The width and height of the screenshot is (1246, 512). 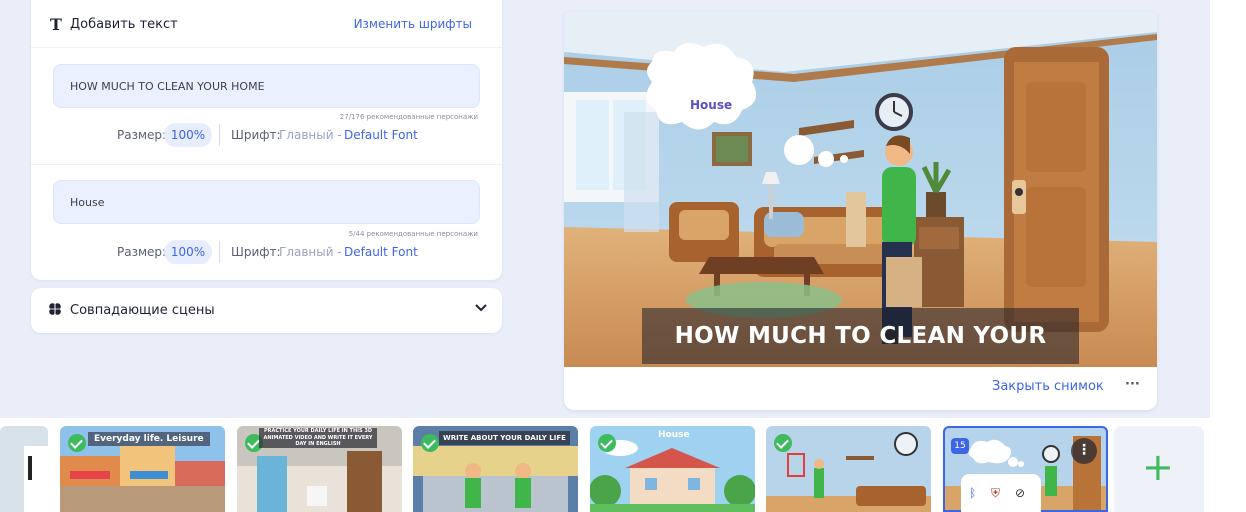 I want to click on scene-thumbnail-selected: 15 ⋮ ᛒ ⛨ ⊘, so click(x=1025, y=469).